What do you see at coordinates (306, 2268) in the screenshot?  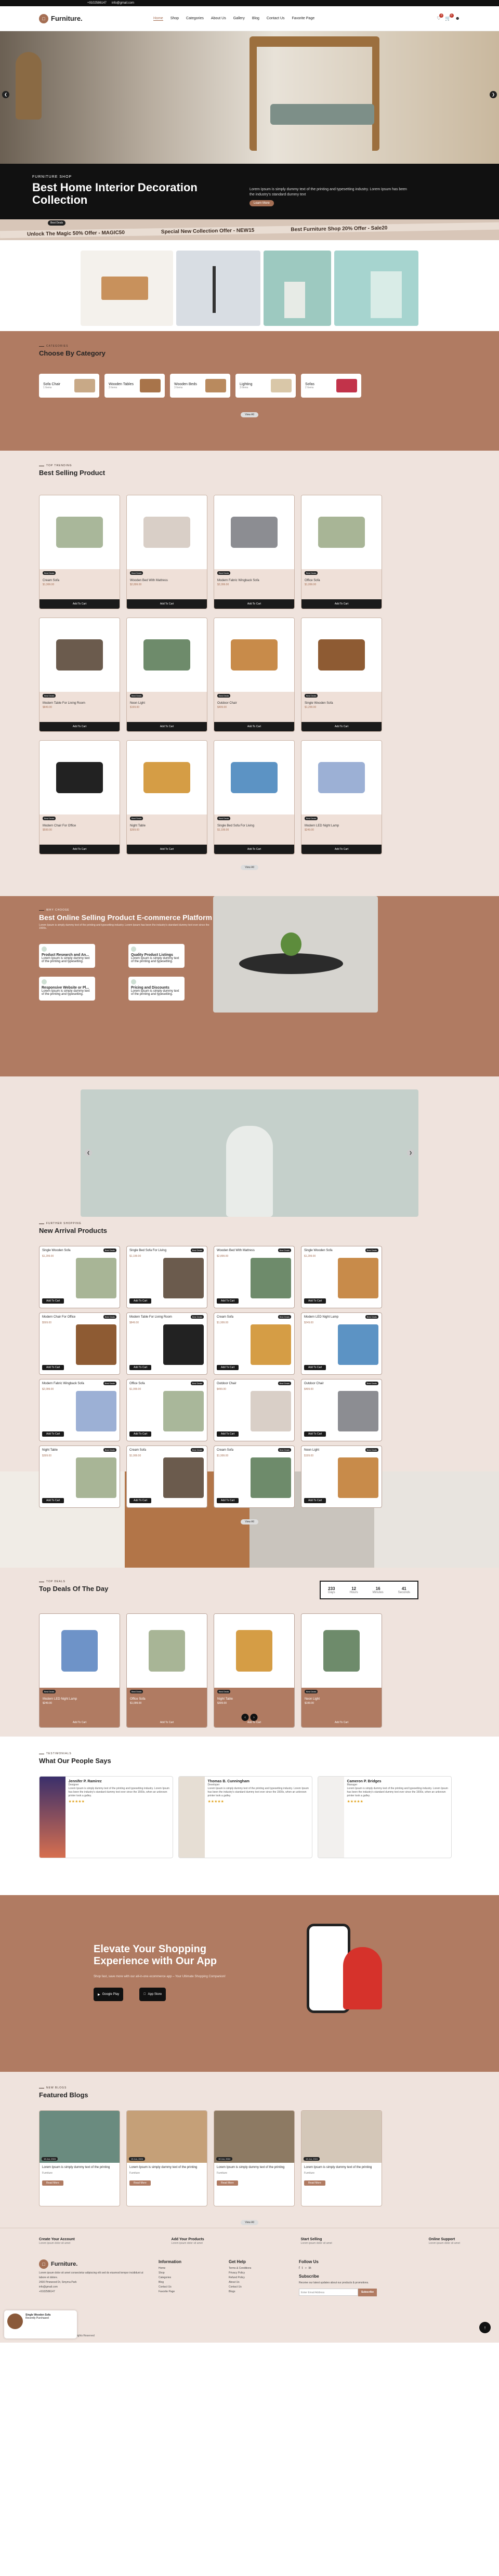 I see `instagram-icon: ○` at bounding box center [306, 2268].